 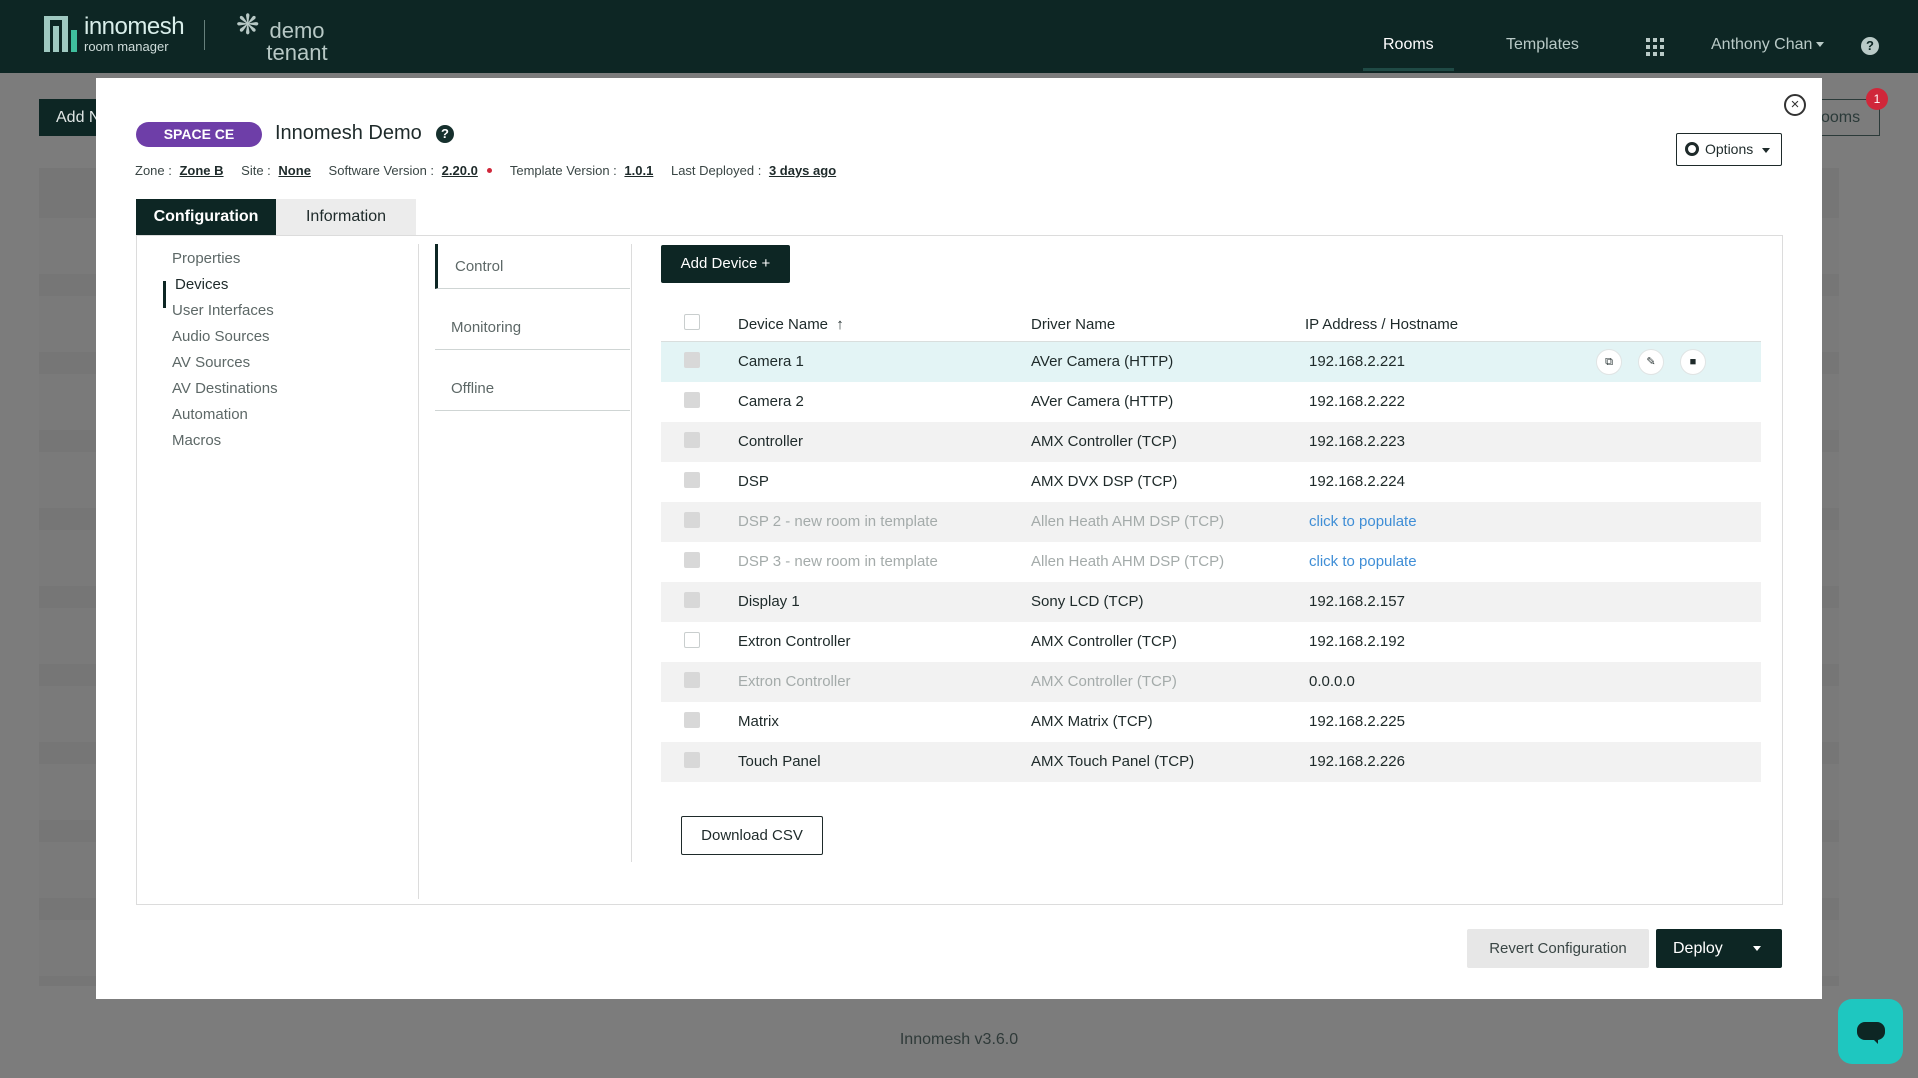 What do you see at coordinates (1408, 45) in the screenshot?
I see `nav-rooms: Rooms` at bounding box center [1408, 45].